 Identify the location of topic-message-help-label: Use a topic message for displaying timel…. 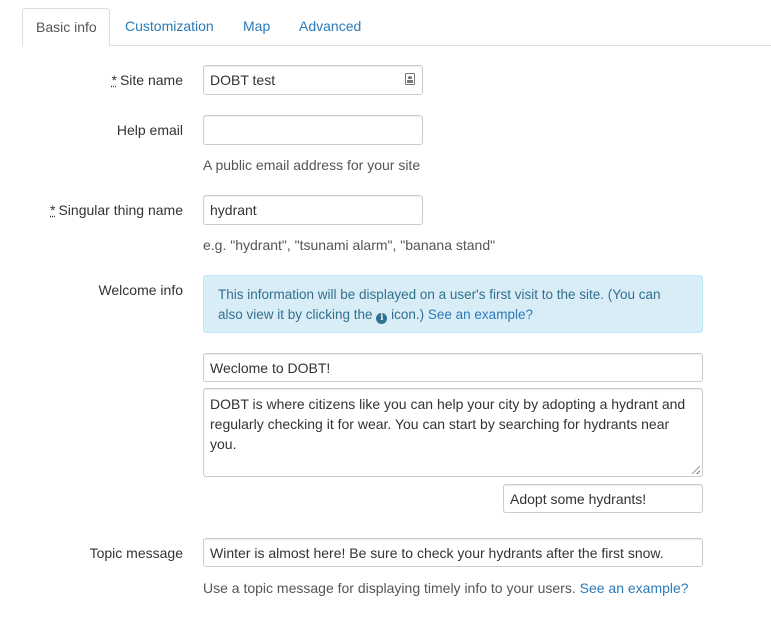
(389, 588).